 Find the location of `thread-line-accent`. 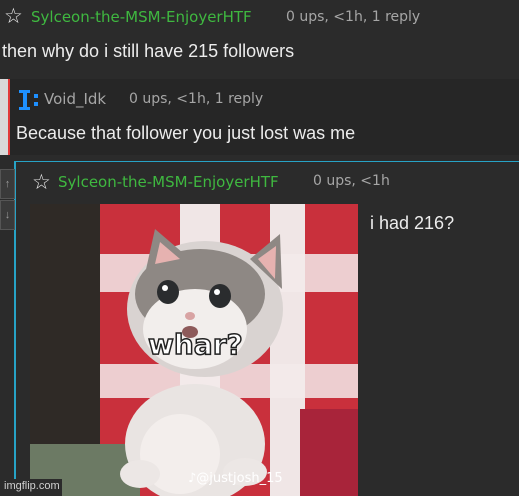

thread-line-accent is located at coordinates (9, 117).